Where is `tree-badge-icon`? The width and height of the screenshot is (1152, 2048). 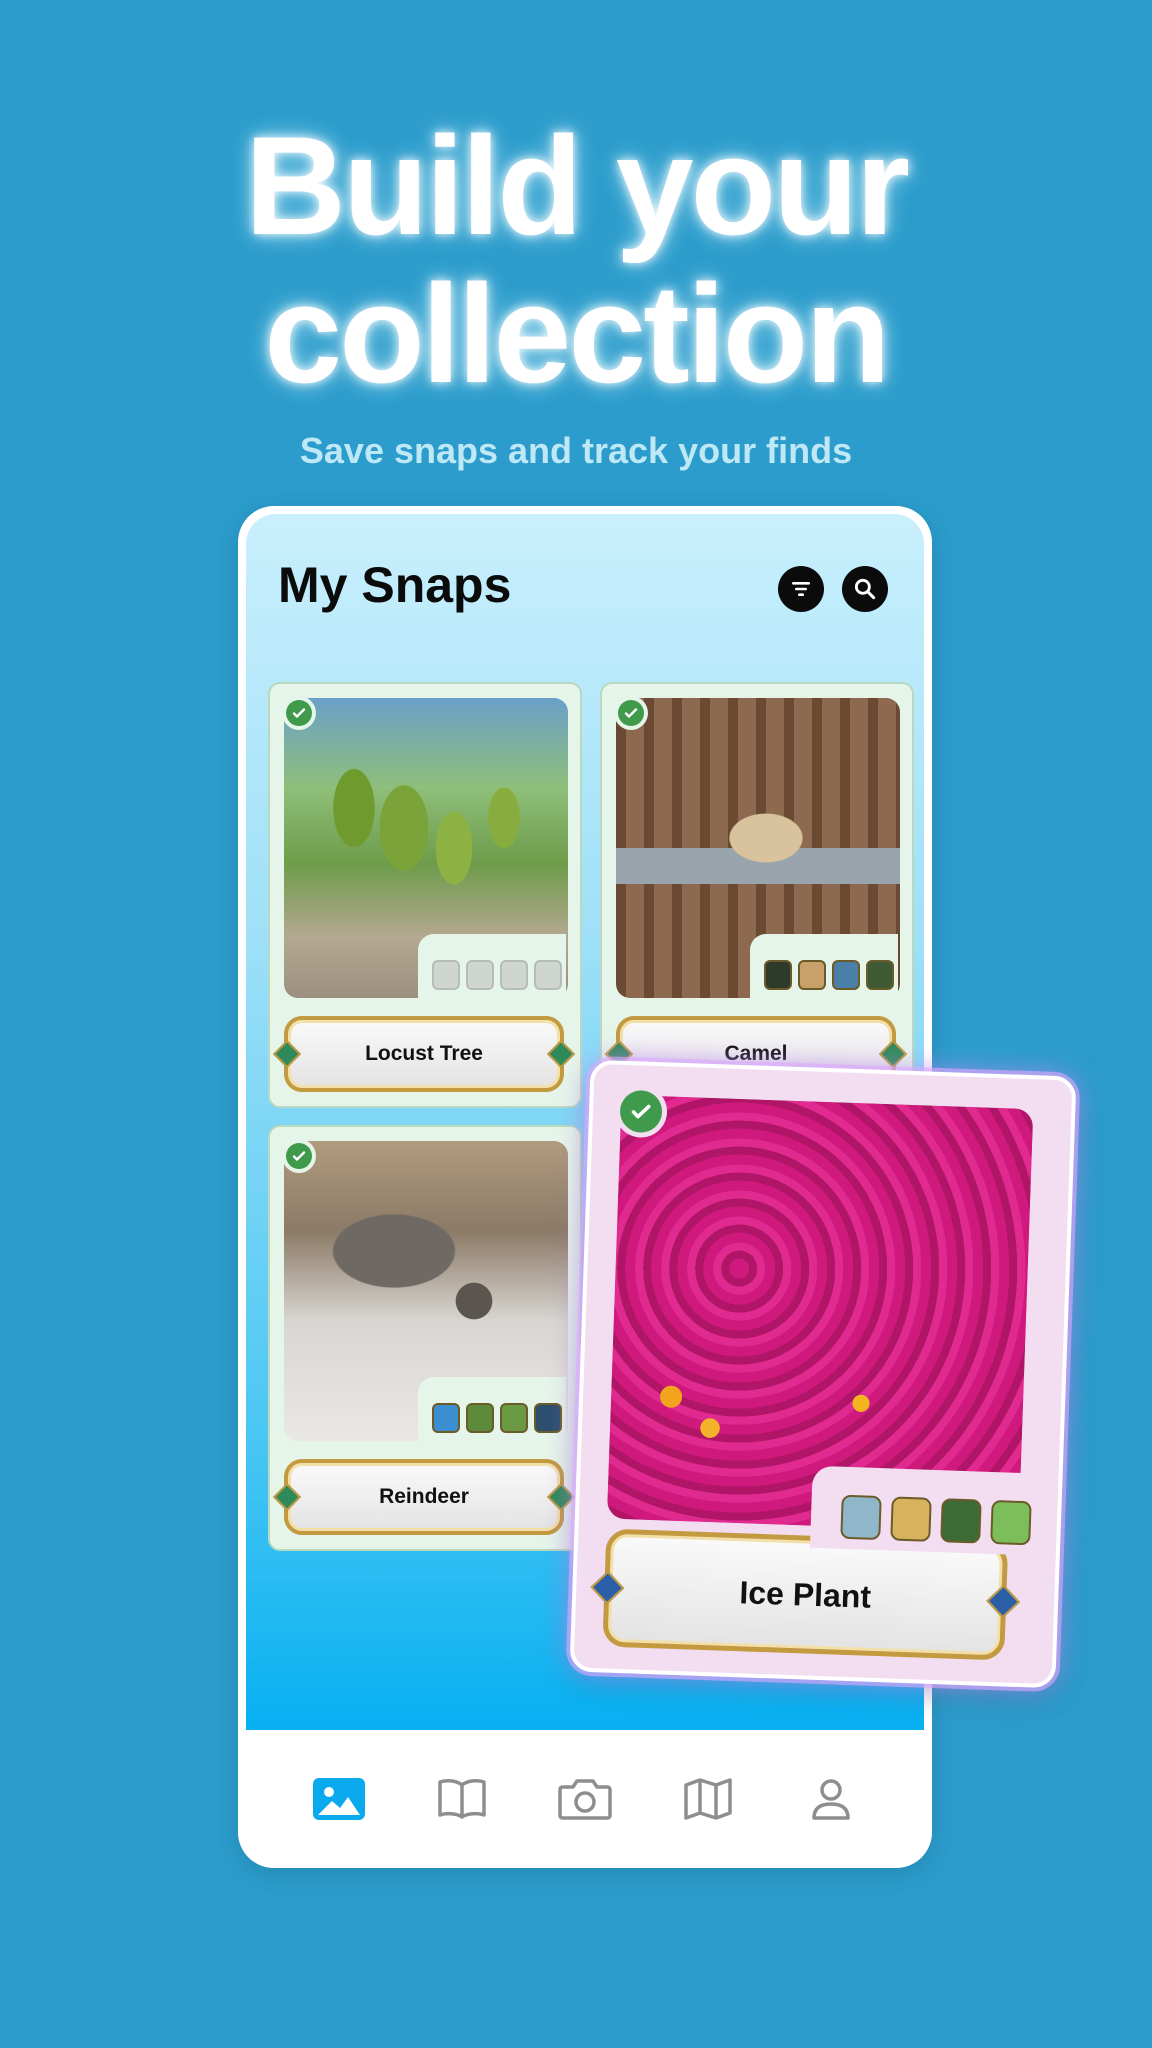
tree-badge-icon is located at coordinates (961, 1521).